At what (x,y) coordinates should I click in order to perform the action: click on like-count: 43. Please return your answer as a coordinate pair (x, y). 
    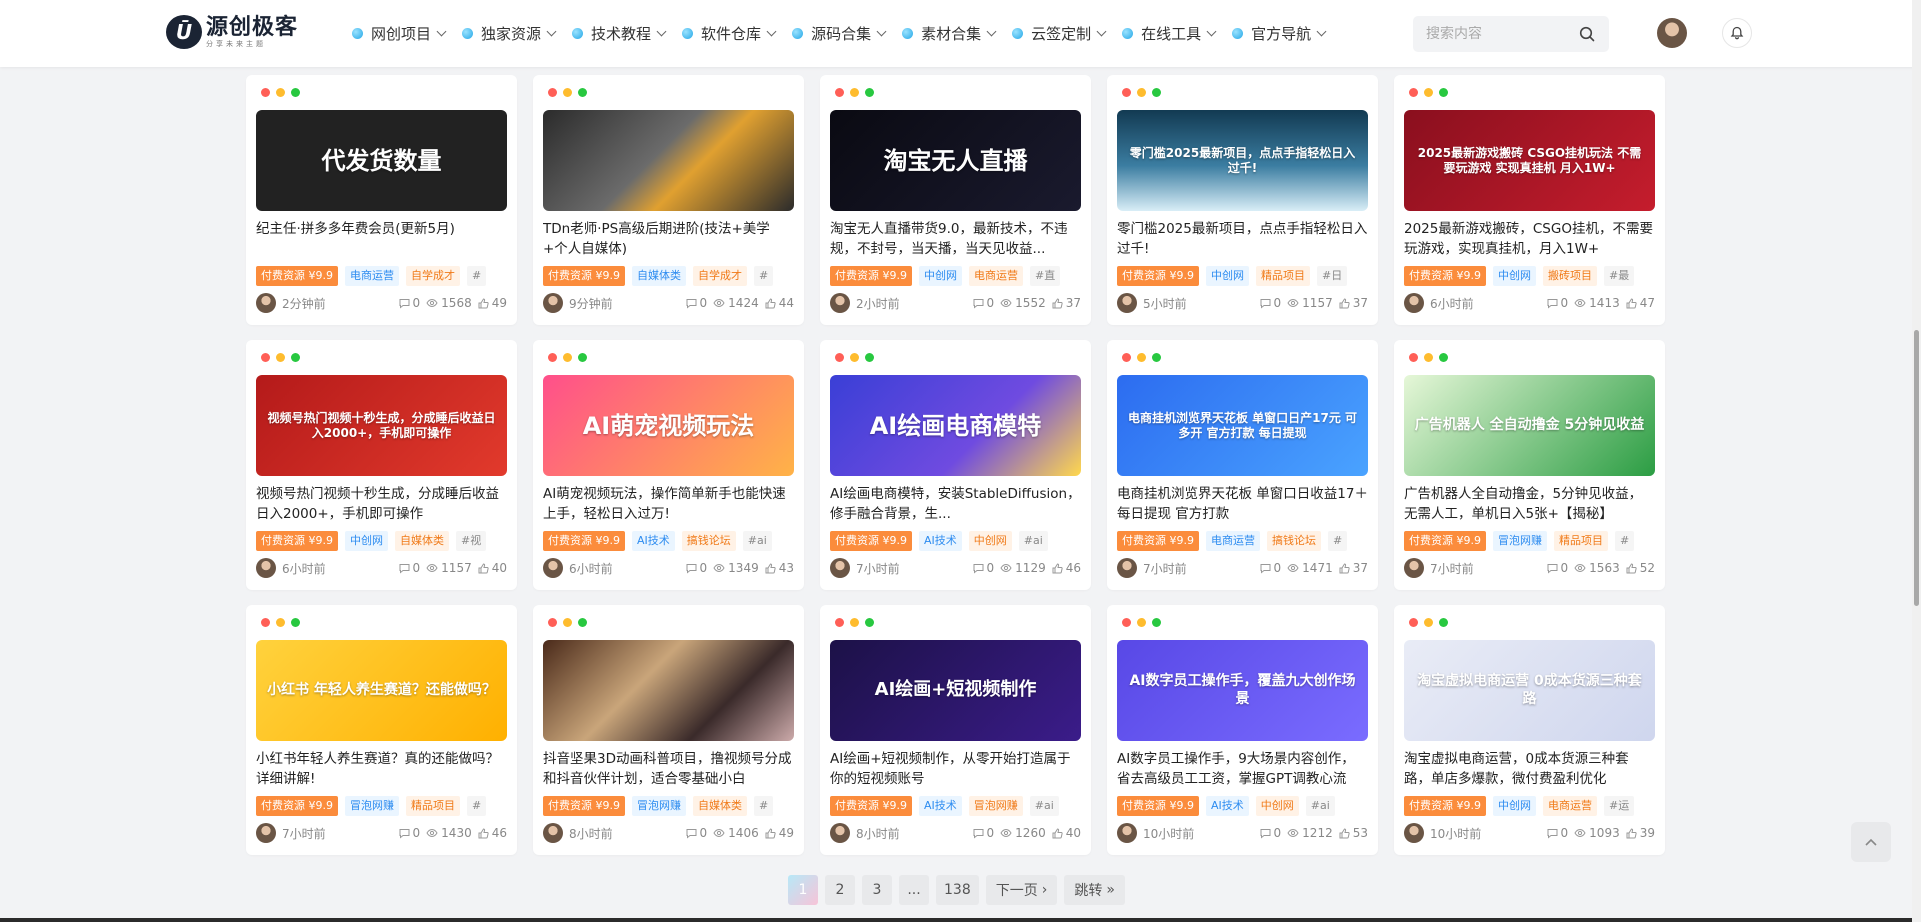
    Looking at the image, I should click on (779, 568).